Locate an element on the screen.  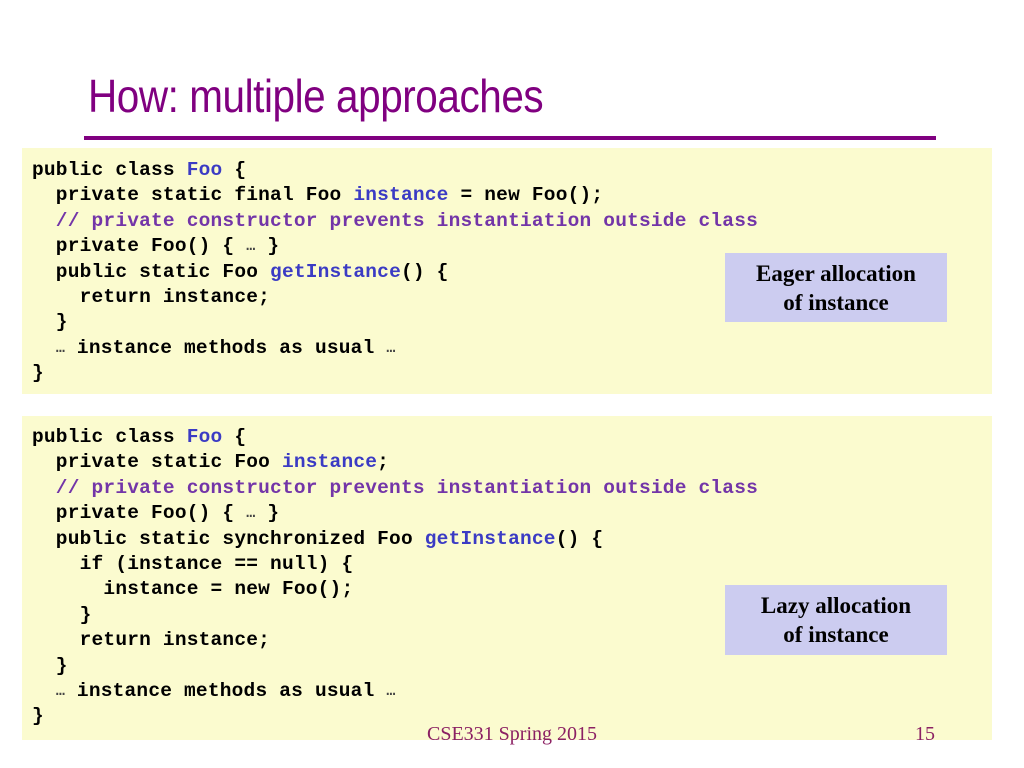
code-line: private Foo() { … } is located at coordinates (512, 513).